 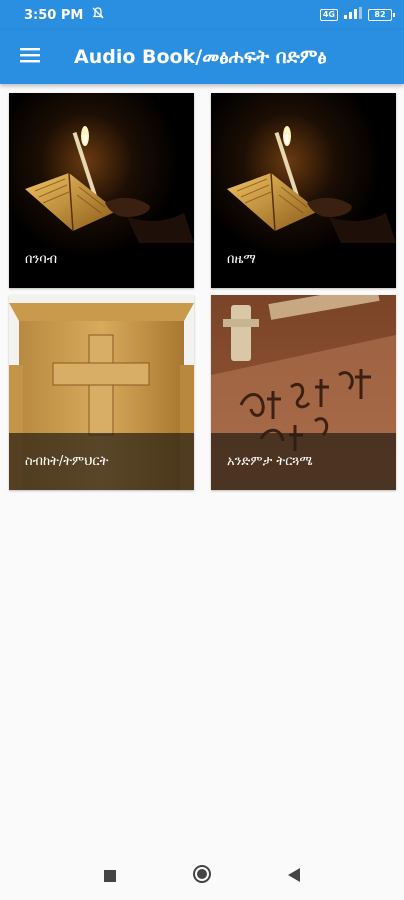 I want to click on signal-icon, so click(x=353, y=15).